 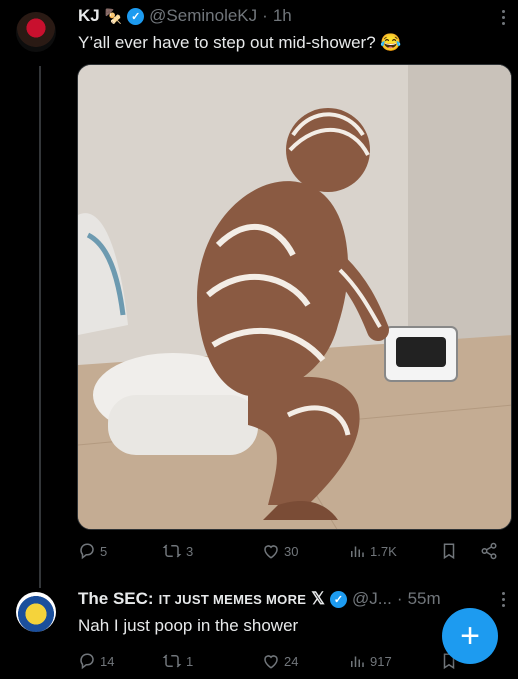 I want to click on reply-timestamp: 55m, so click(x=424, y=599).